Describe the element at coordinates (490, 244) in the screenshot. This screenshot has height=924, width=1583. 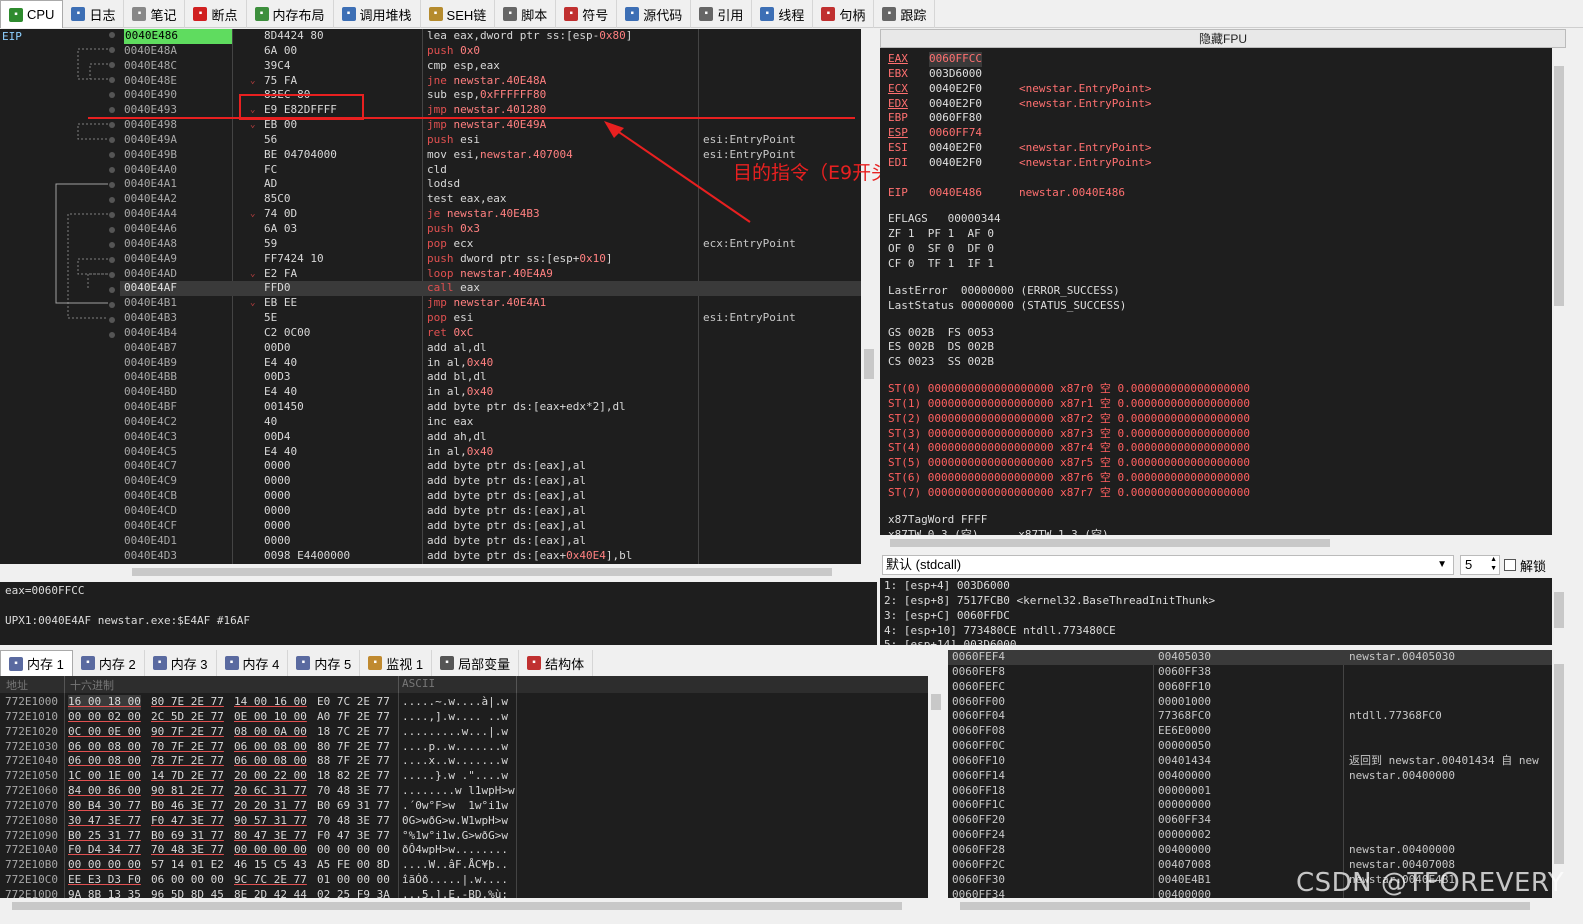
I see `disasm-row: 0040E4A8 59 pop ecx ecx:EntryPoint` at that location.